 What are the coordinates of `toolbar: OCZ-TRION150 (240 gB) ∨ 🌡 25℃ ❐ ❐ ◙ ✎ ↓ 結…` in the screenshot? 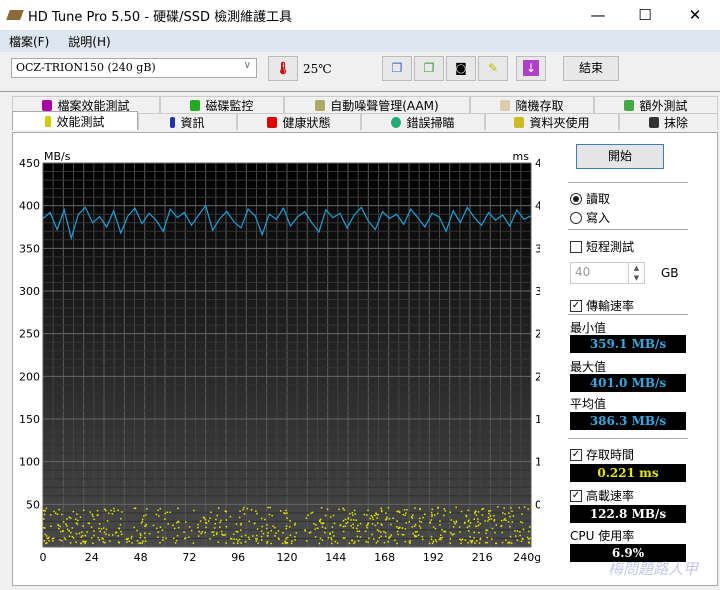 It's located at (360, 72).